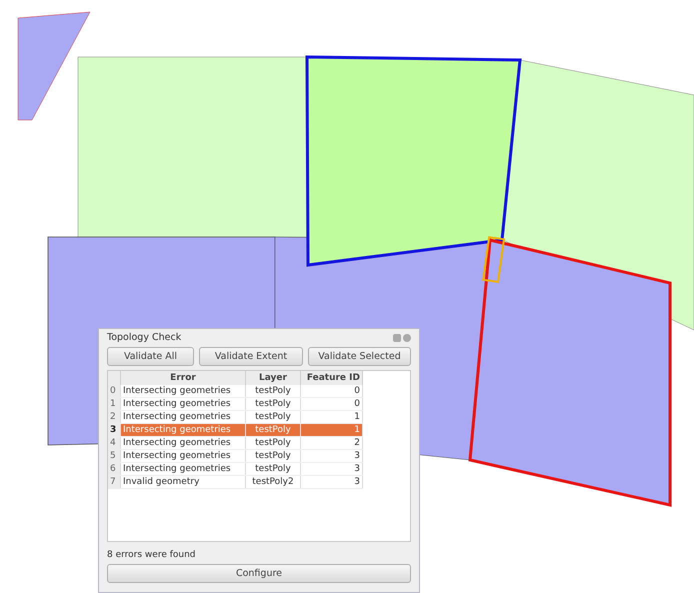 Image resolution: width=694 pixels, height=593 pixels. Describe the element at coordinates (144, 337) in the screenshot. I see `panel-title: Topology Check` at that location.